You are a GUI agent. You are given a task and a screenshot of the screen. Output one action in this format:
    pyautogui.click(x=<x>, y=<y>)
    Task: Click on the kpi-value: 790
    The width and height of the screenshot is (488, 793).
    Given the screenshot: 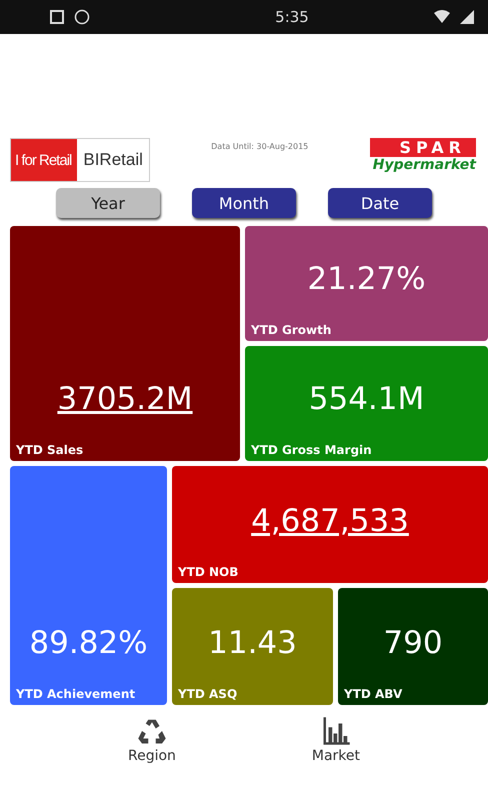 What is the action you would take?
    pyautogui.click(x=413, y=643)
    